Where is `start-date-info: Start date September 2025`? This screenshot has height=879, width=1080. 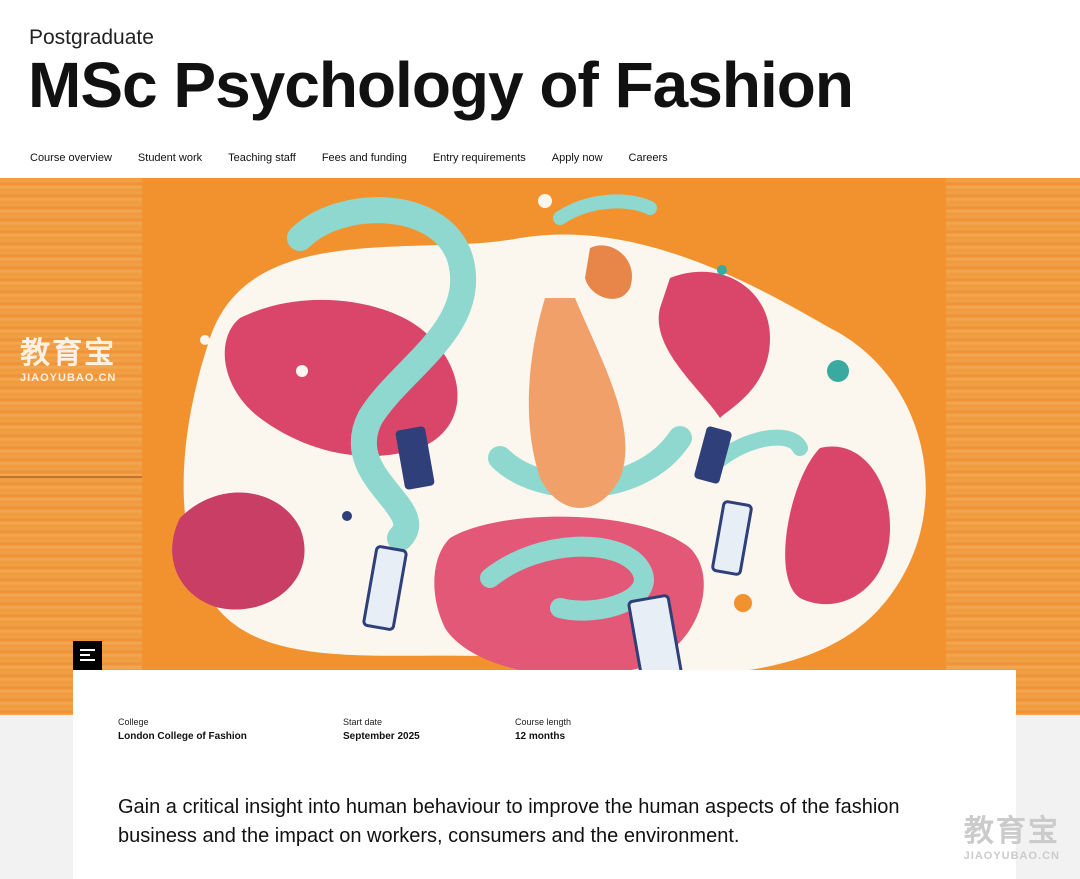
start-date-info: Start date September 2025 is located at coordinates (381, 729).